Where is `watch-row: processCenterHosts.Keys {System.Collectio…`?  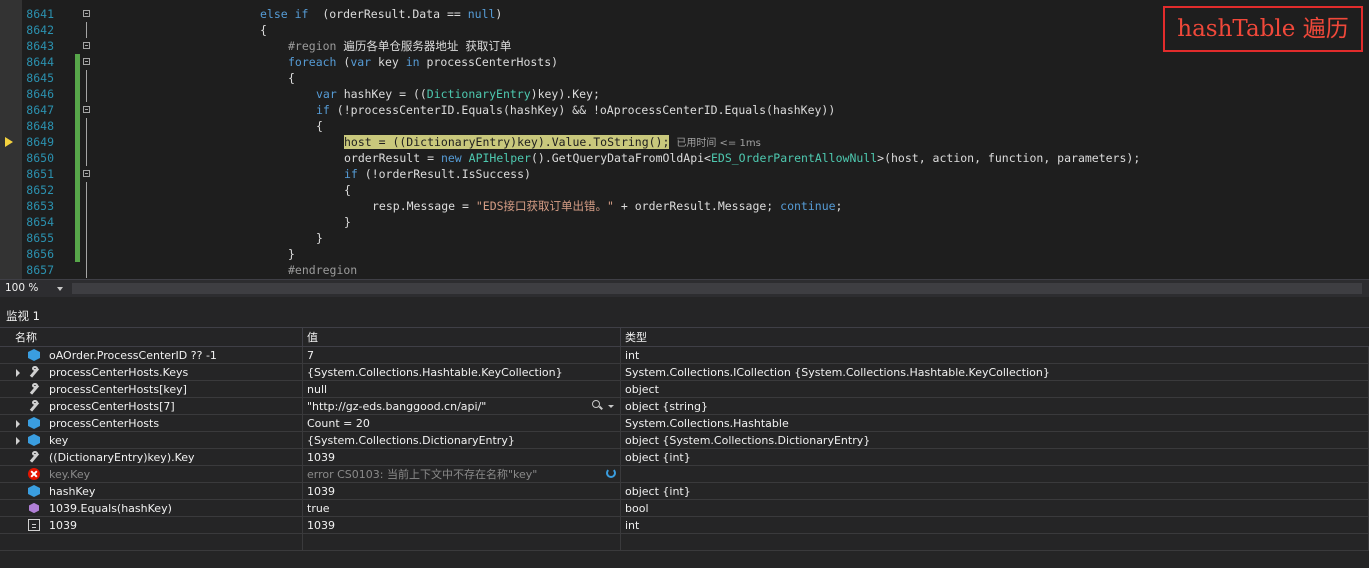 watch-row: processCenterHosts.Keys {System.Collectio… is located at coordinates (684, 372).